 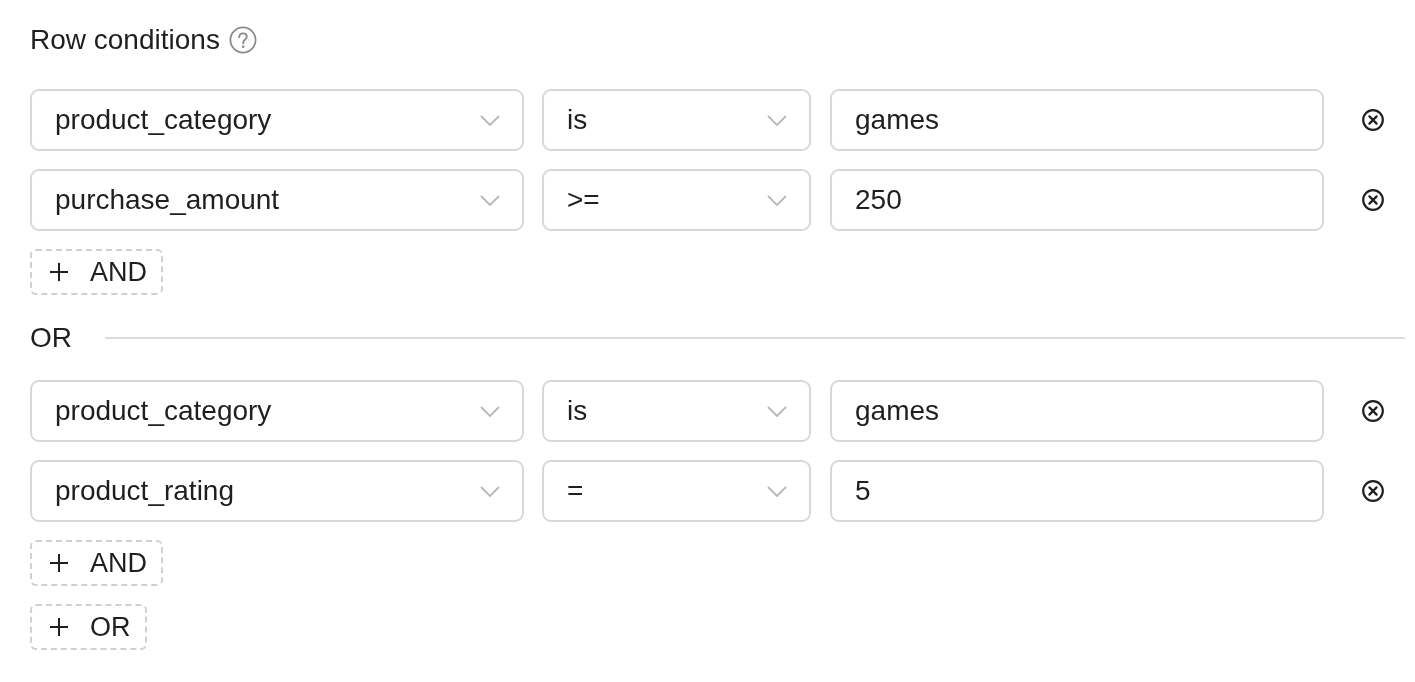 I want to click on operator-dropdown: =, so click(x=676, y=491).